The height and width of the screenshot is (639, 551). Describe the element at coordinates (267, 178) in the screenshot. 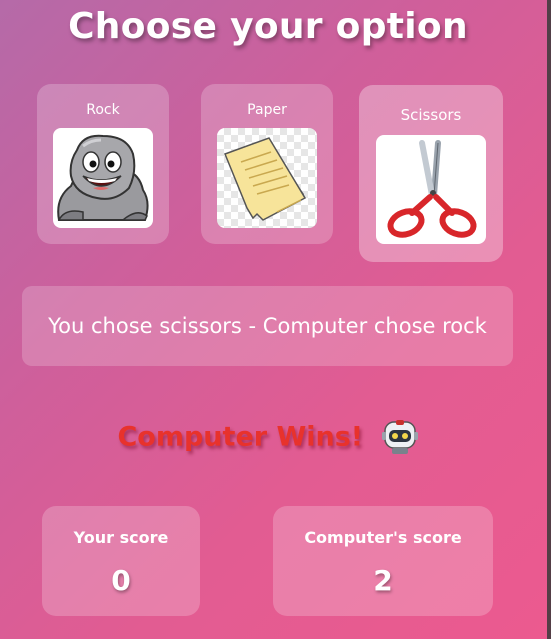

I see `paper-icon` at that location.